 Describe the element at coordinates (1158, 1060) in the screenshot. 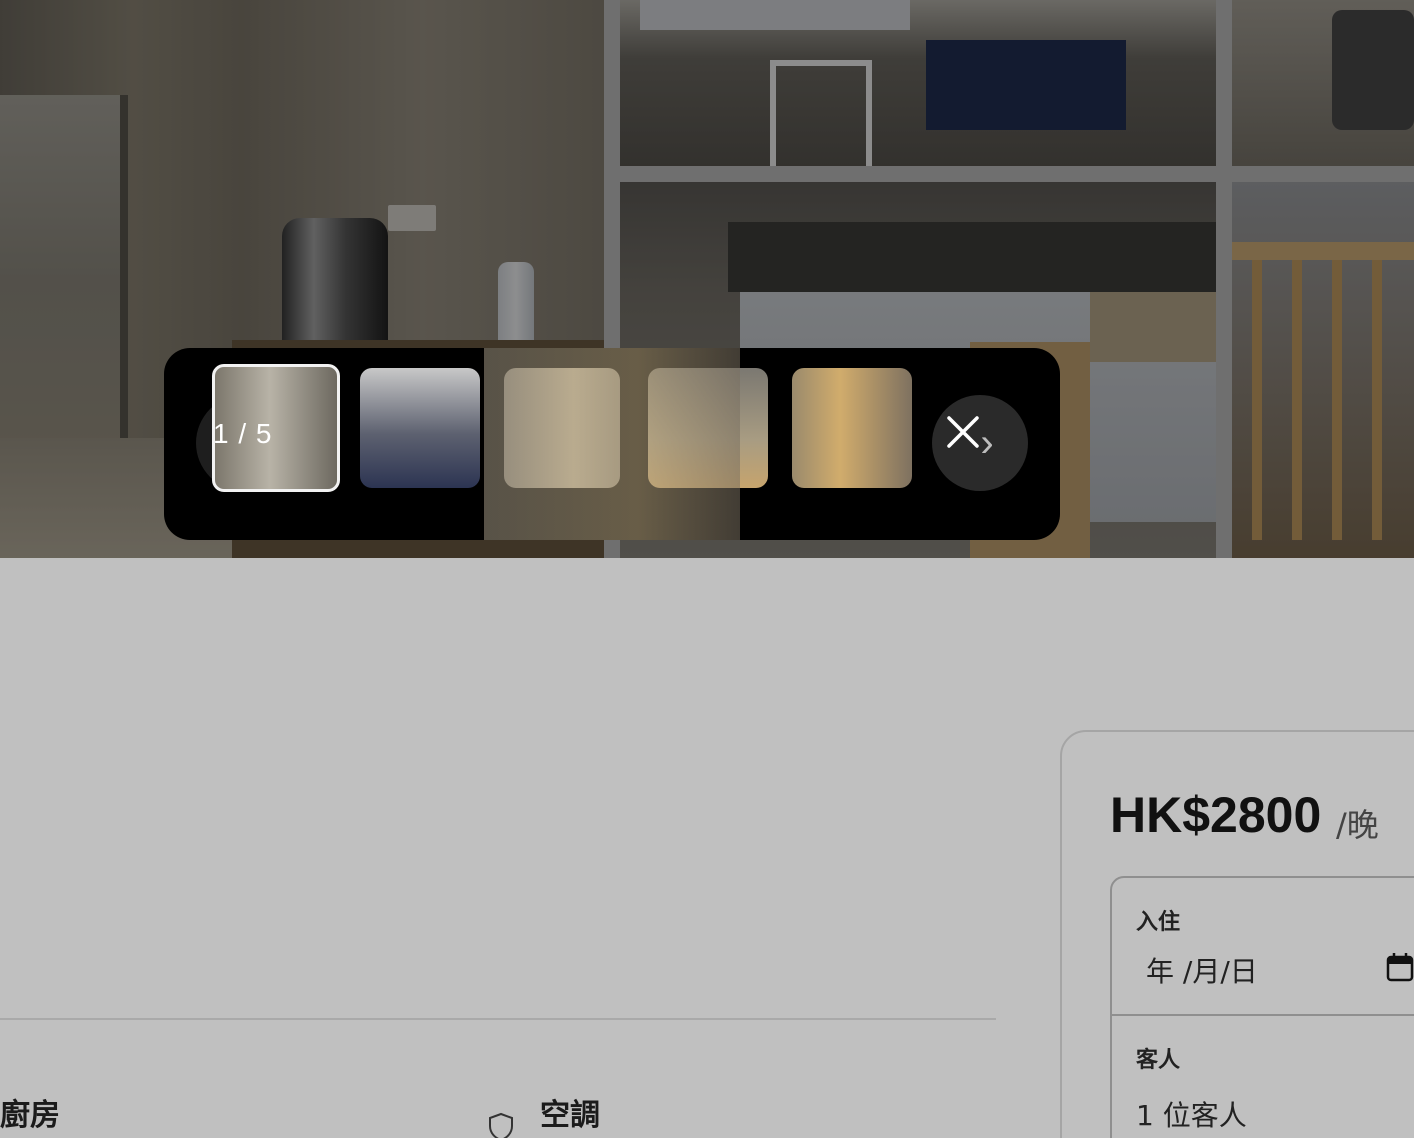

I see `guests-label: 客人` at that location.